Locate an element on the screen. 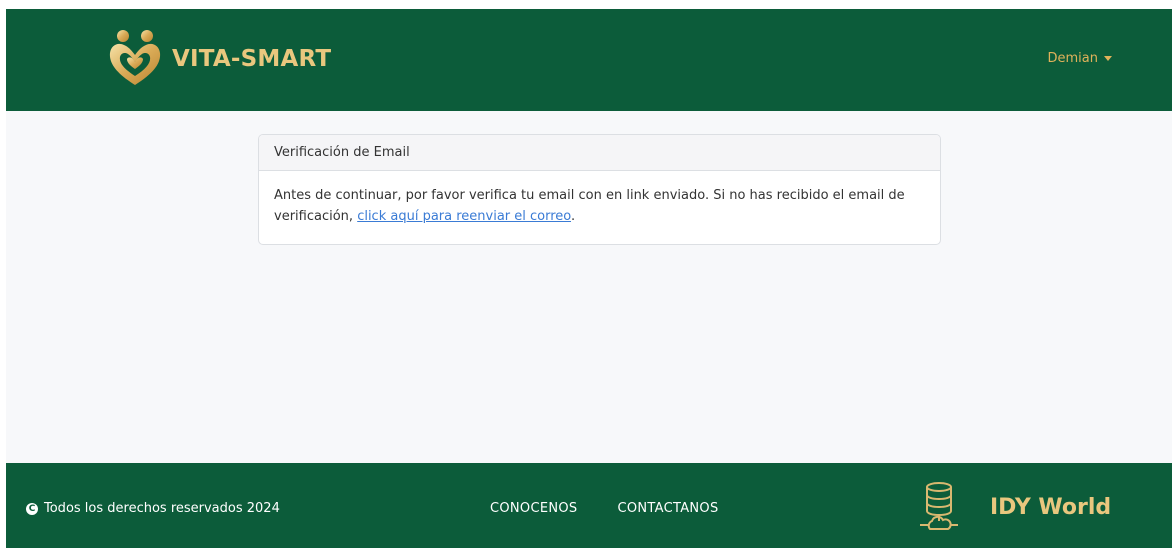  user-dropdown: Demian is located at coordinates (1079, 58).